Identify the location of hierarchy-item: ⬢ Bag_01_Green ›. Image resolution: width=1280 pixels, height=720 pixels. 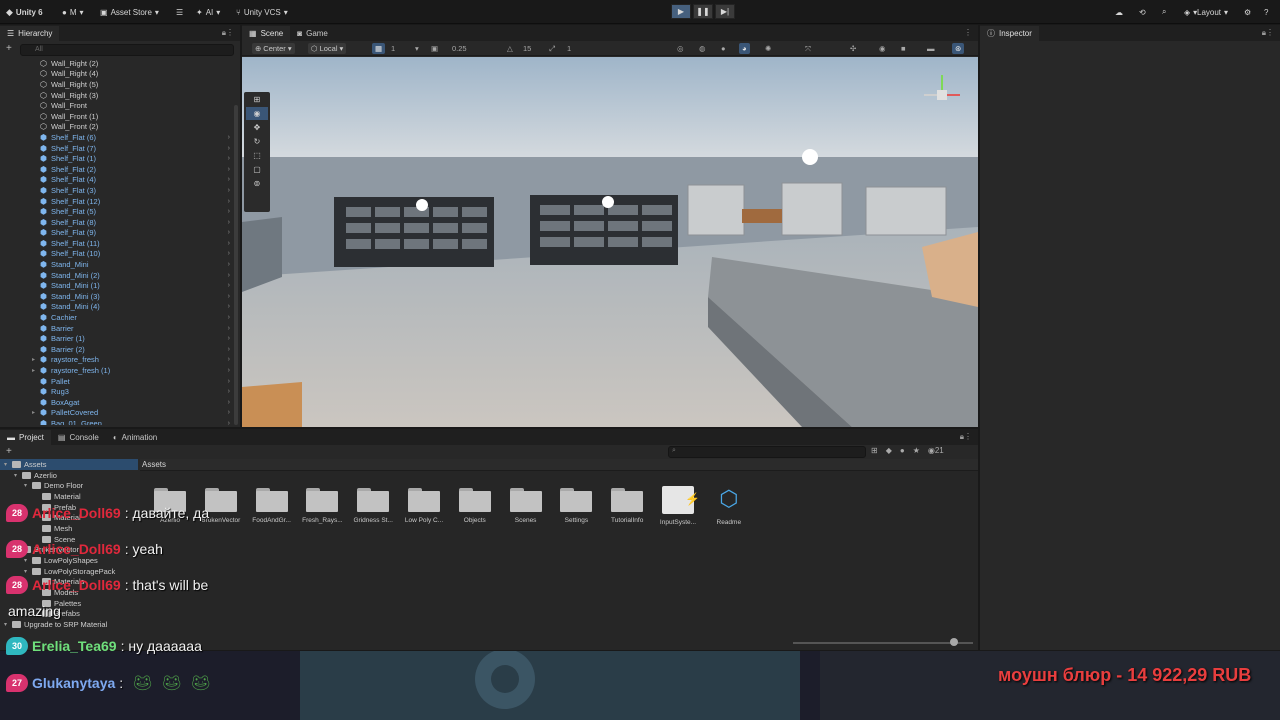
(120, 421).